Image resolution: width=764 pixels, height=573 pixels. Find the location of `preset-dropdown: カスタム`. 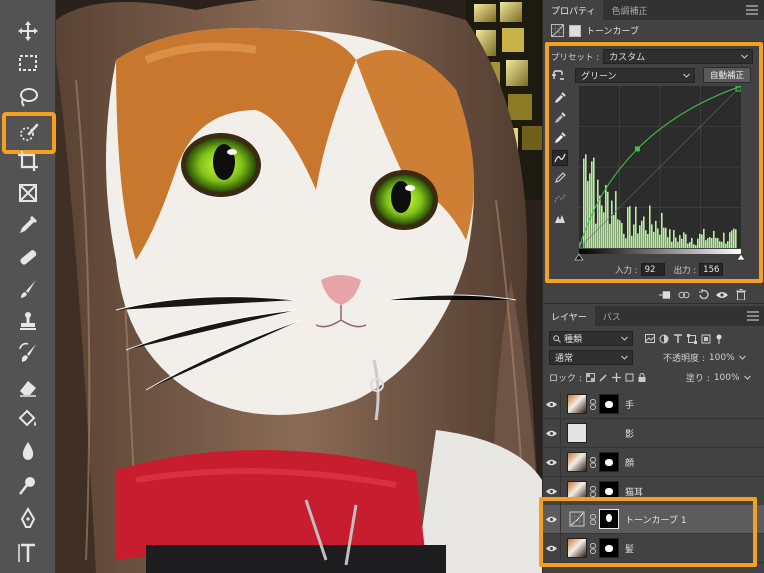

preset-dropdown: カスタム is located at coordinates (678, 56).